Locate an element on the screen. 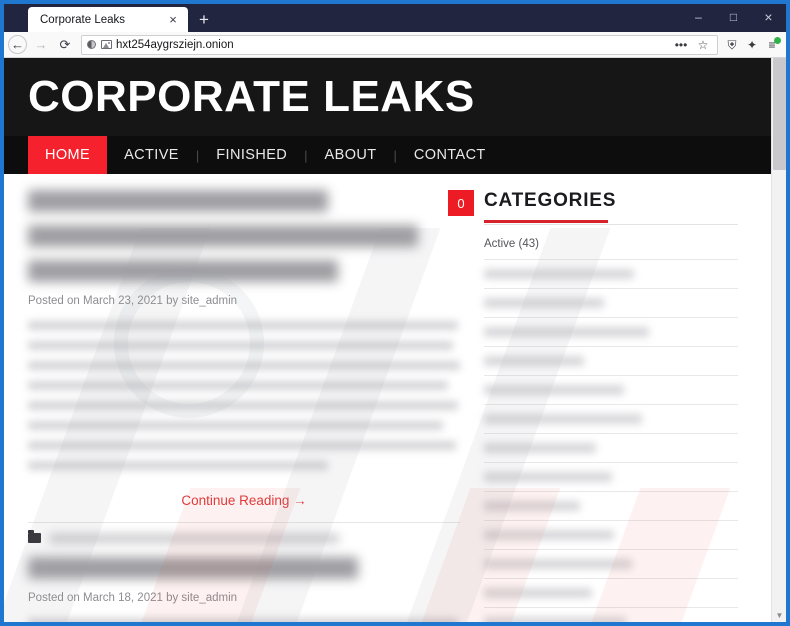 The width and height of the screenshot is (790, 626). nav-item-about: ABOUT is located at coordinates (351, 155).